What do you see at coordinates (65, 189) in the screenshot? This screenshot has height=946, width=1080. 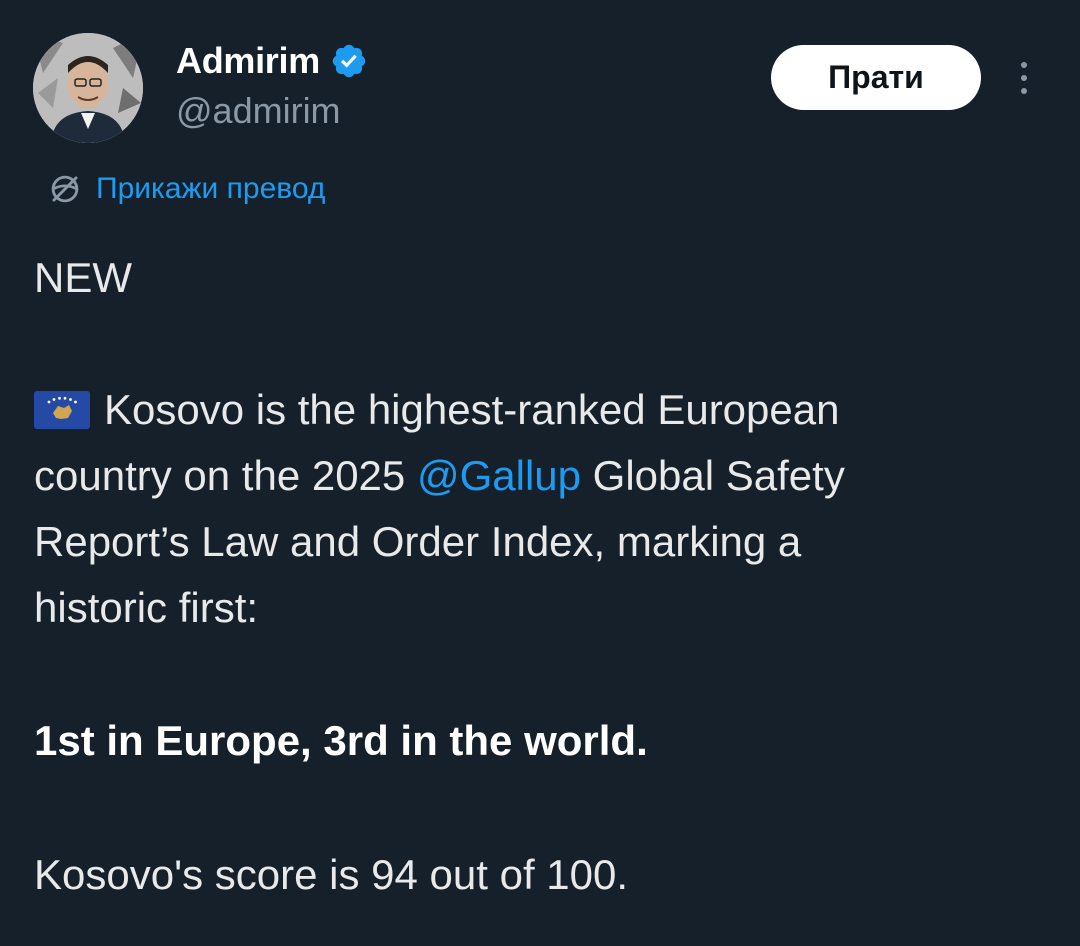 I see `translate-globe-icon` at bounding box center [65, 189].